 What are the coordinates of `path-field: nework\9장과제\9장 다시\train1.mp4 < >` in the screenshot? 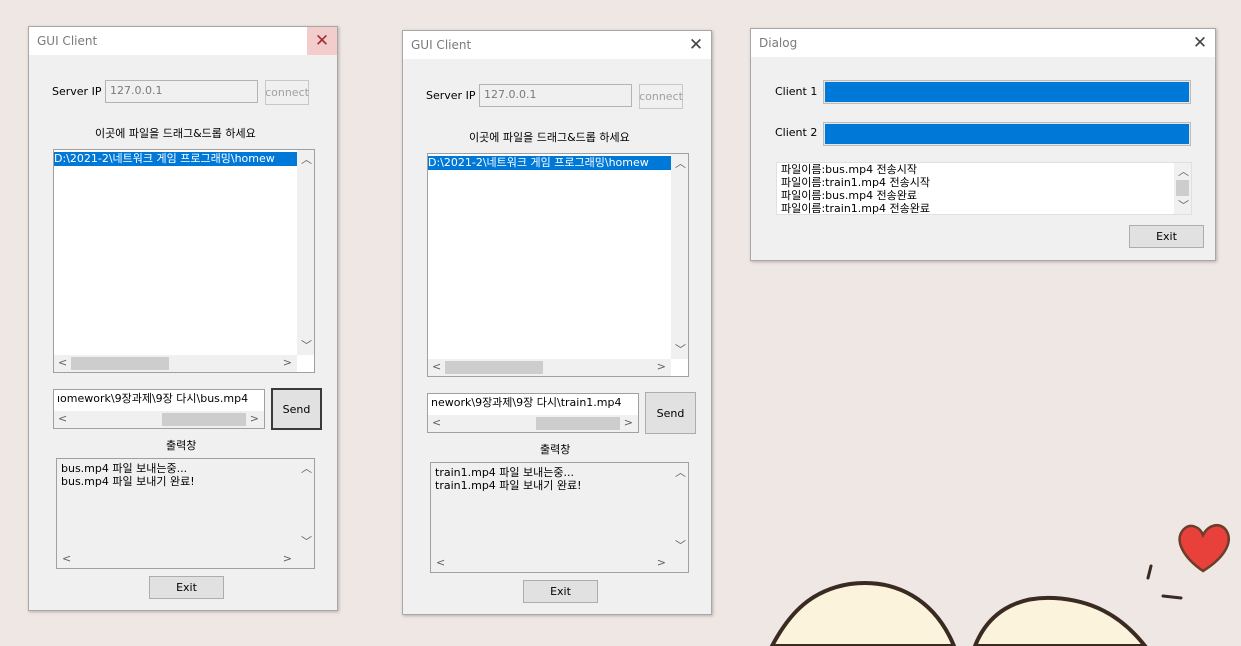 It's located at (533, 413).